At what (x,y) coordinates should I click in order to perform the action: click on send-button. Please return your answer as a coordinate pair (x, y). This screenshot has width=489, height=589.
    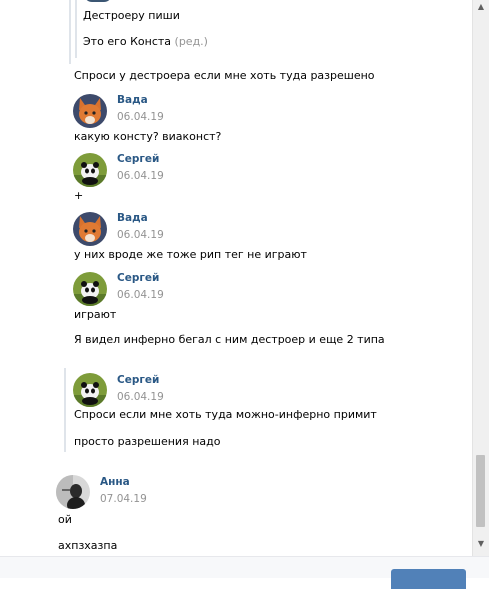
    Looking at the image, I should click on (428, 579).